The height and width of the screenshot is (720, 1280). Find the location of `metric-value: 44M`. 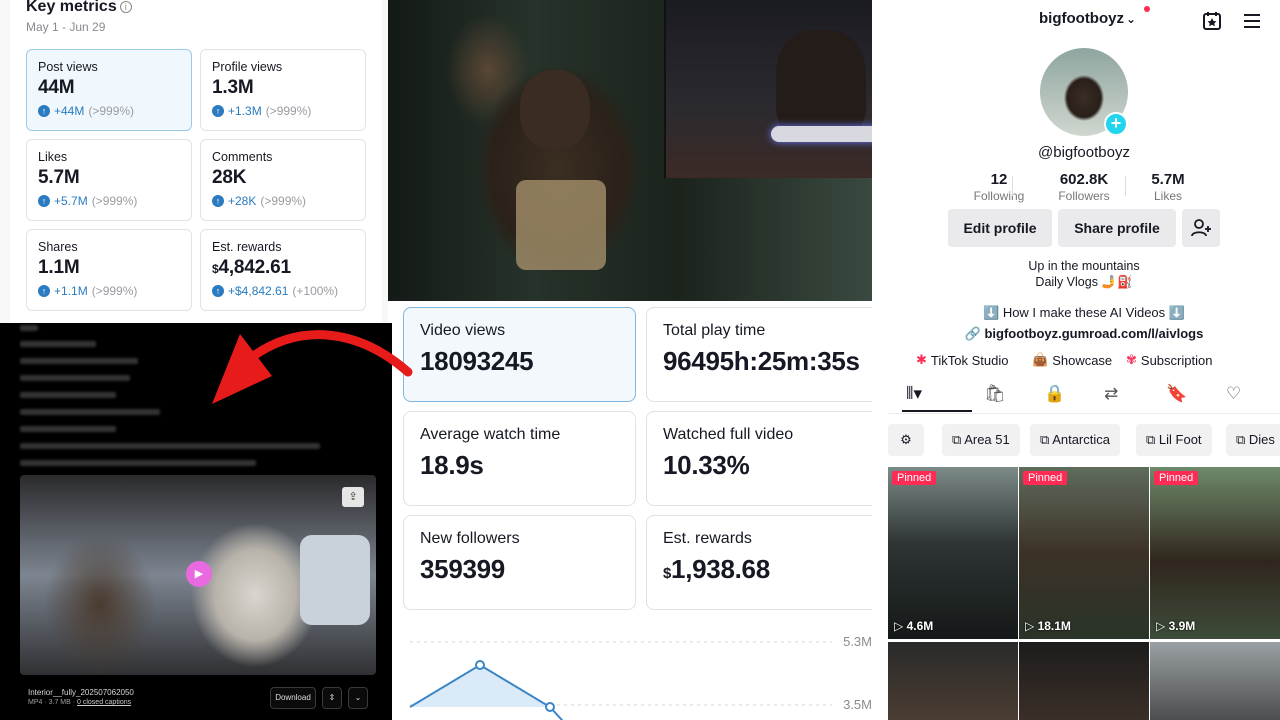

metric-value: 44M is located at coordinates (56, 87).